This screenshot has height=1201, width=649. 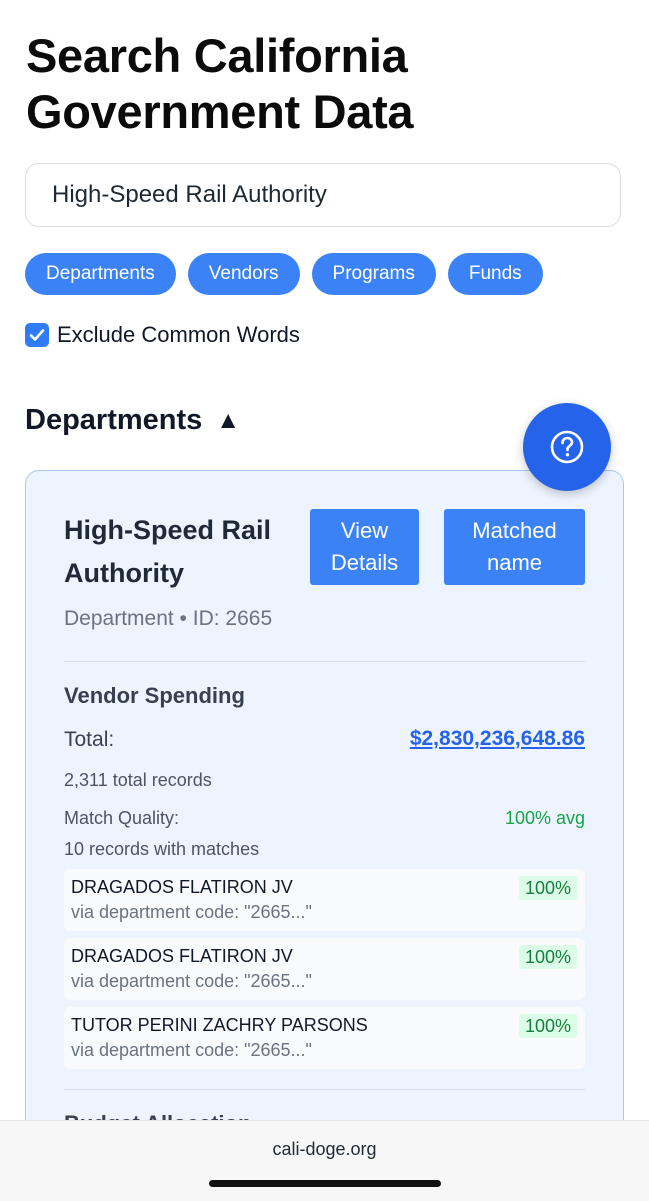 I want to click on caret-up-icon: ▲, so click(x=228, y=420).